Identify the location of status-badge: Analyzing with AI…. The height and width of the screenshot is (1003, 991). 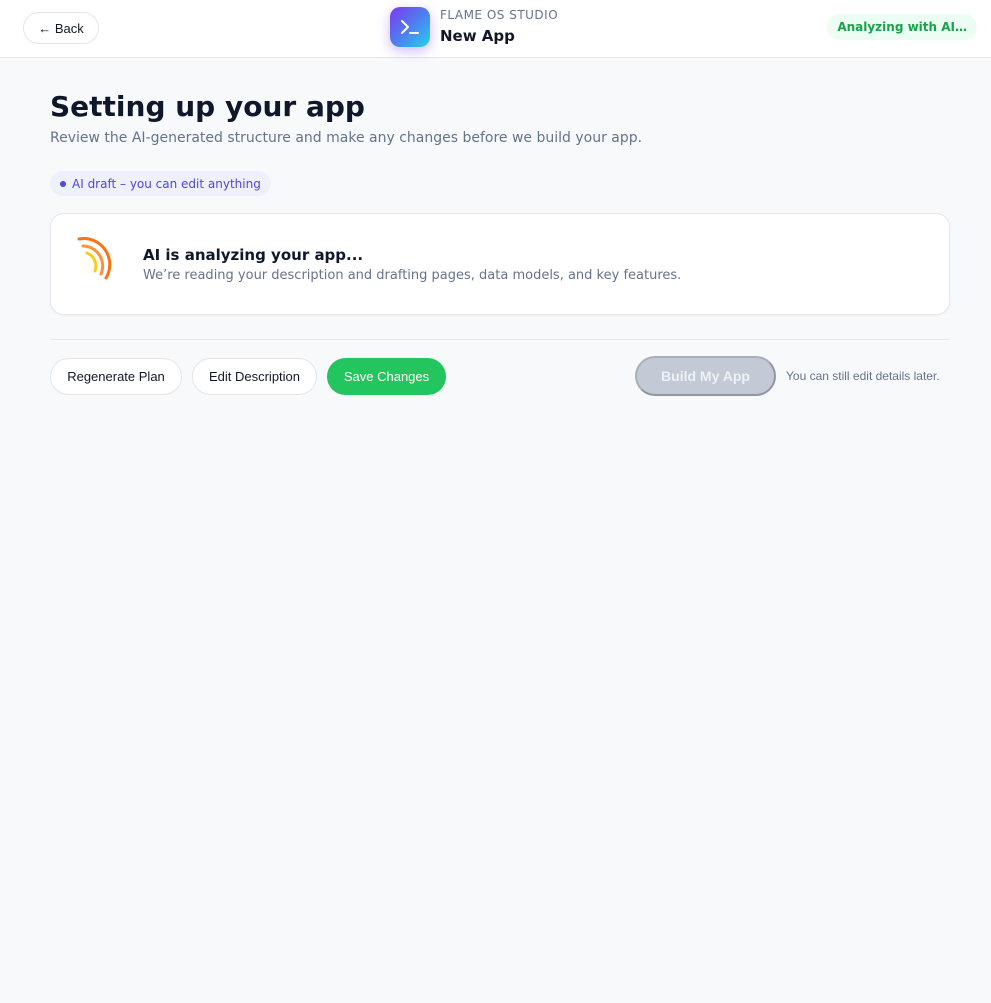
(902, 27).